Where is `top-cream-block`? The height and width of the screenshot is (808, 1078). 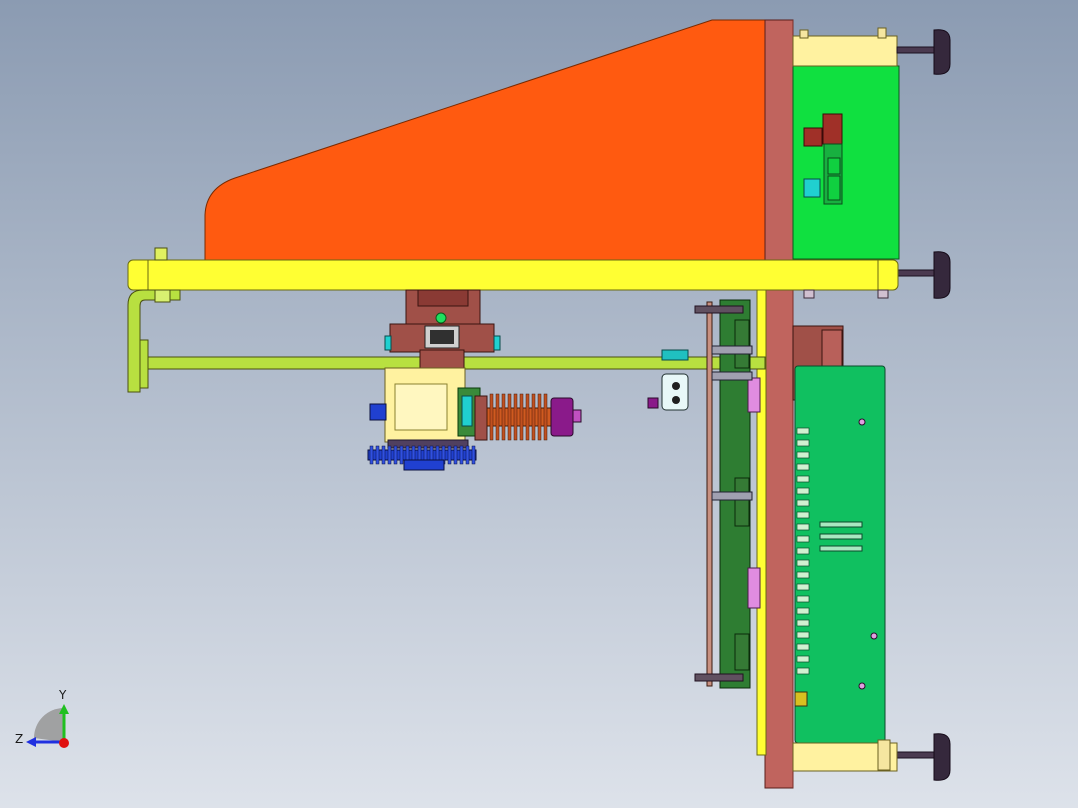
top-cream-block is located at coordinates (845, 51).